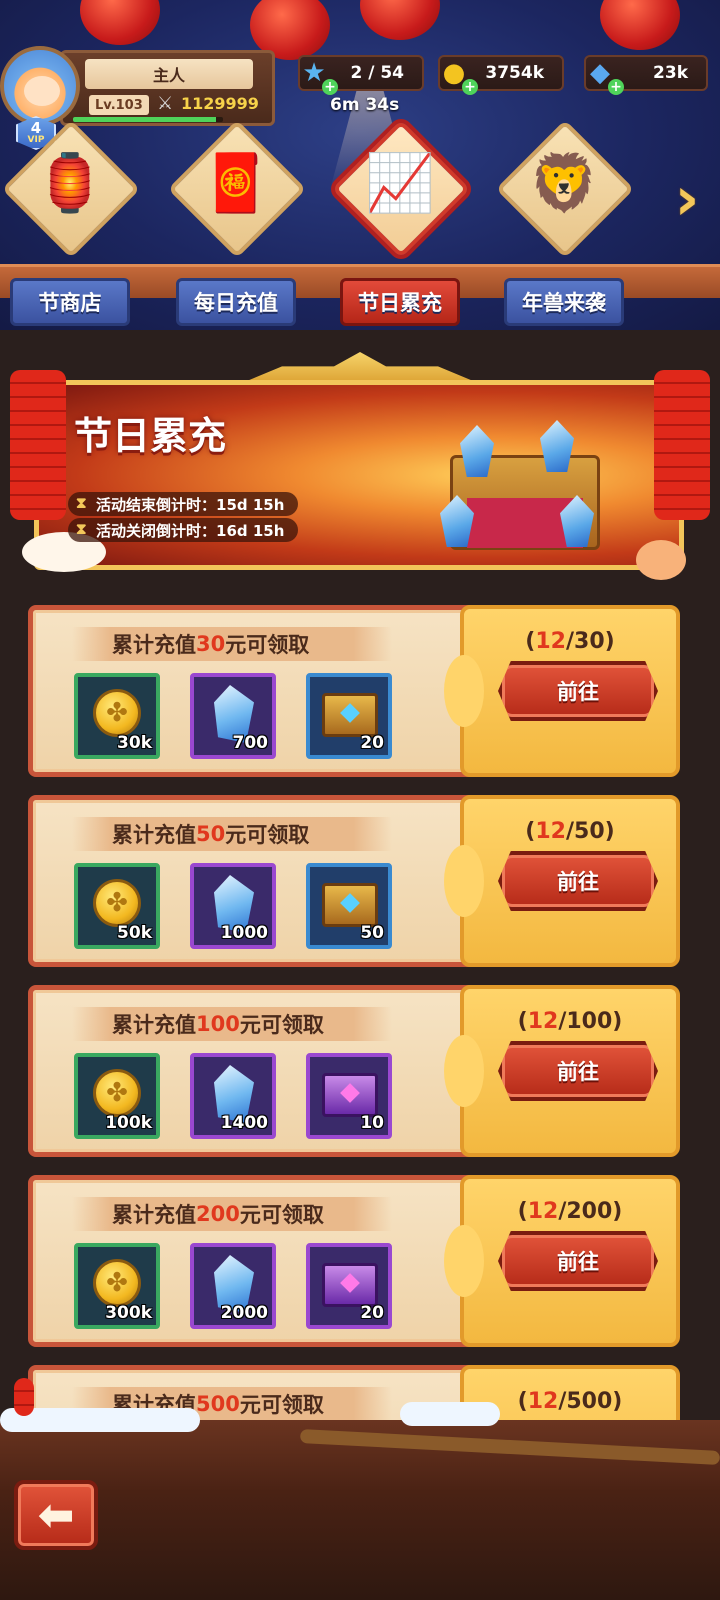 The width and height of the screenshot is (720, 1600). I want to click on task-progress: (12/50), so click(570, 831).